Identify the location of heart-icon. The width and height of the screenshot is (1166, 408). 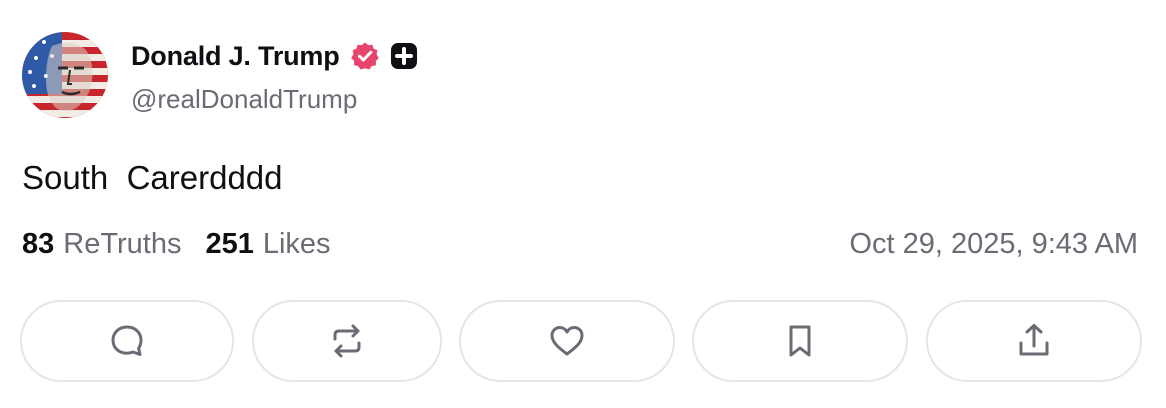
(567, 341).